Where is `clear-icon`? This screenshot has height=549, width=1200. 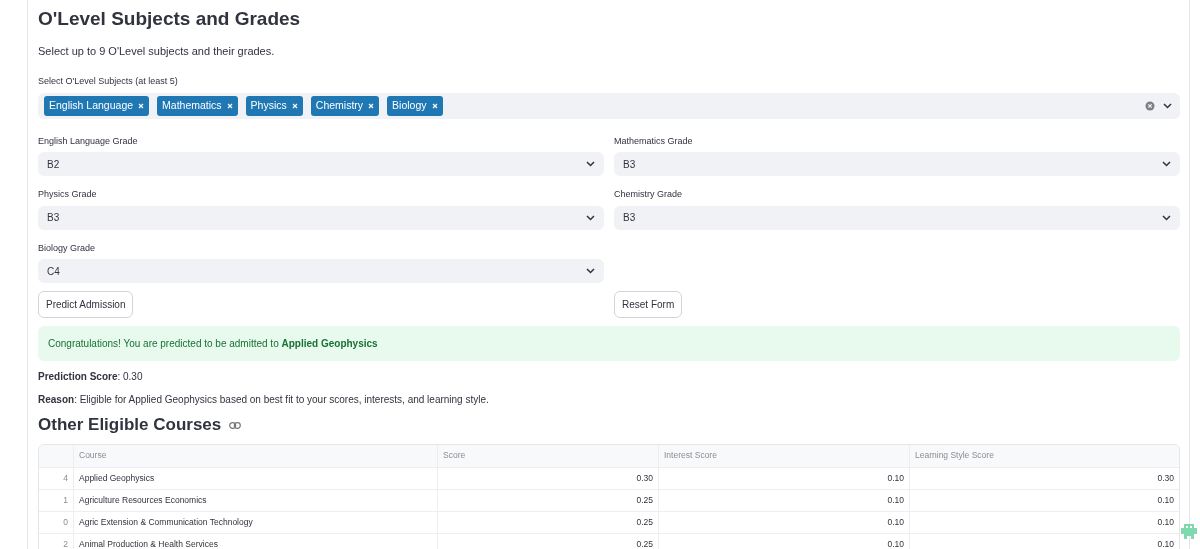
clear-icon is located at coordinates (1150, 105).